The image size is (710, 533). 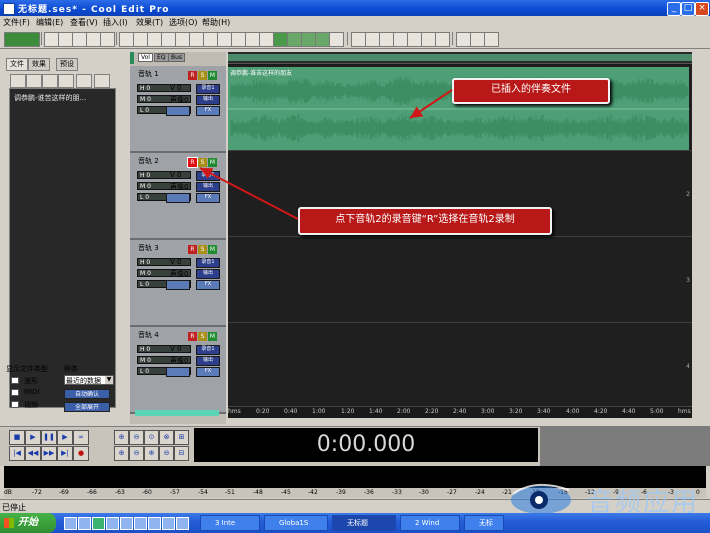 What do you see at coordinates (181, 453) in the screenshot?
I see `zoom-vertical-out-icon: ⊟` at bounding box center [181, 453].